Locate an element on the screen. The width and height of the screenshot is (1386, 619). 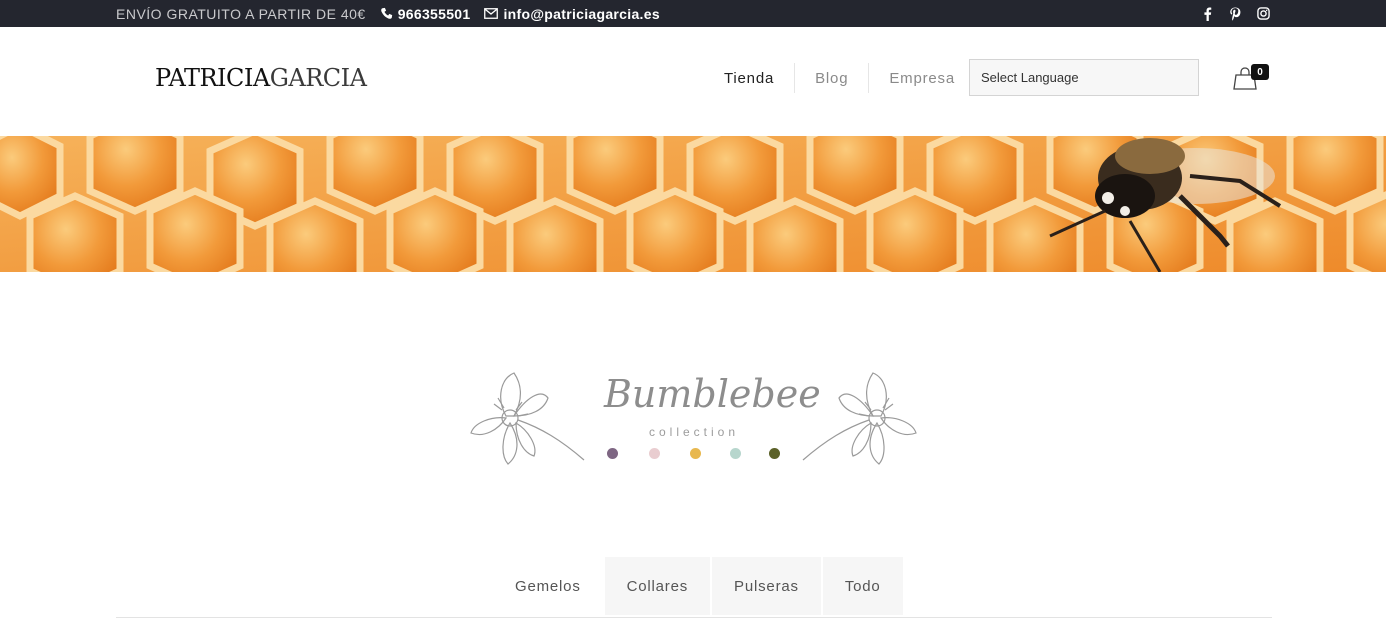
product-category-tabs: Gemelos Collares Pulseras Todo is located at coordinates (698, 586).